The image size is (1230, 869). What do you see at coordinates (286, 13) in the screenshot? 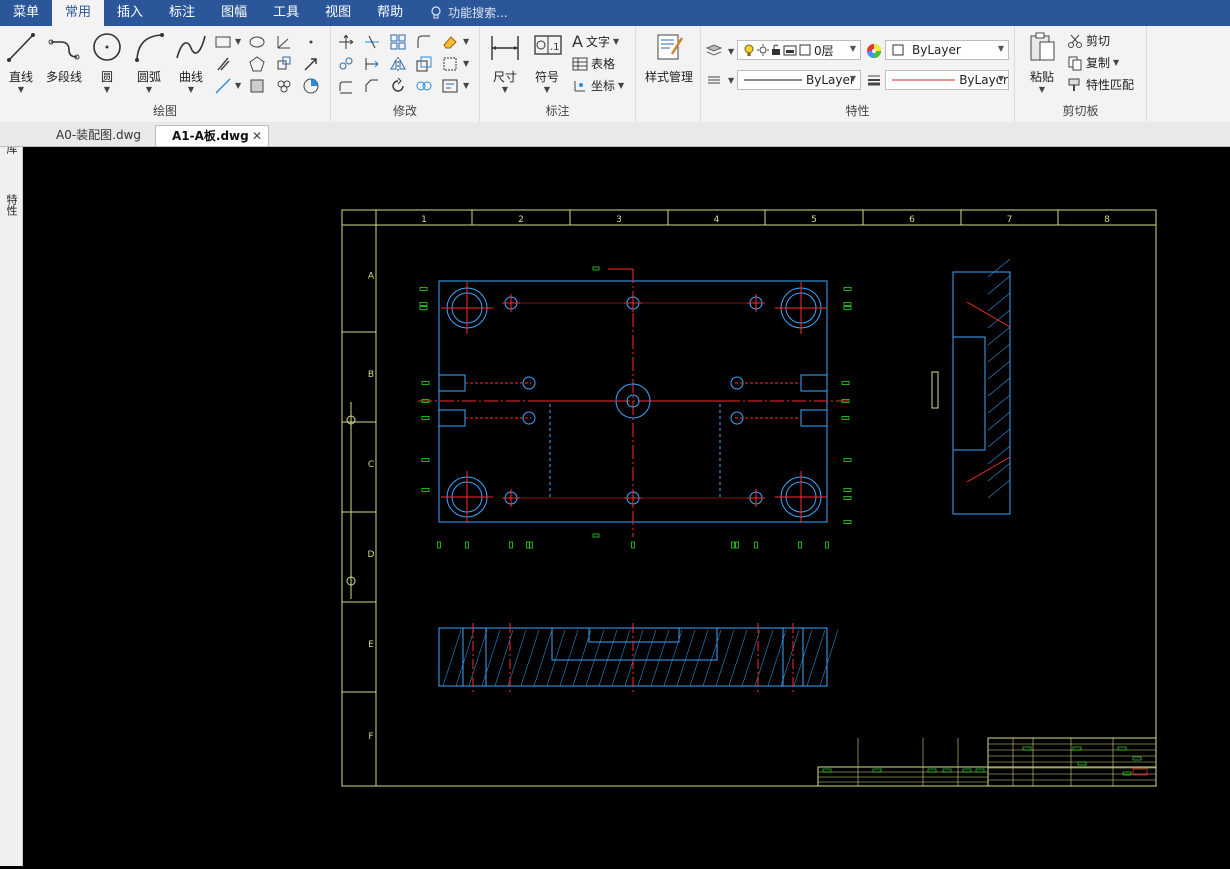
I see `menu-tools: 工具` at bounding box center [286, 13].